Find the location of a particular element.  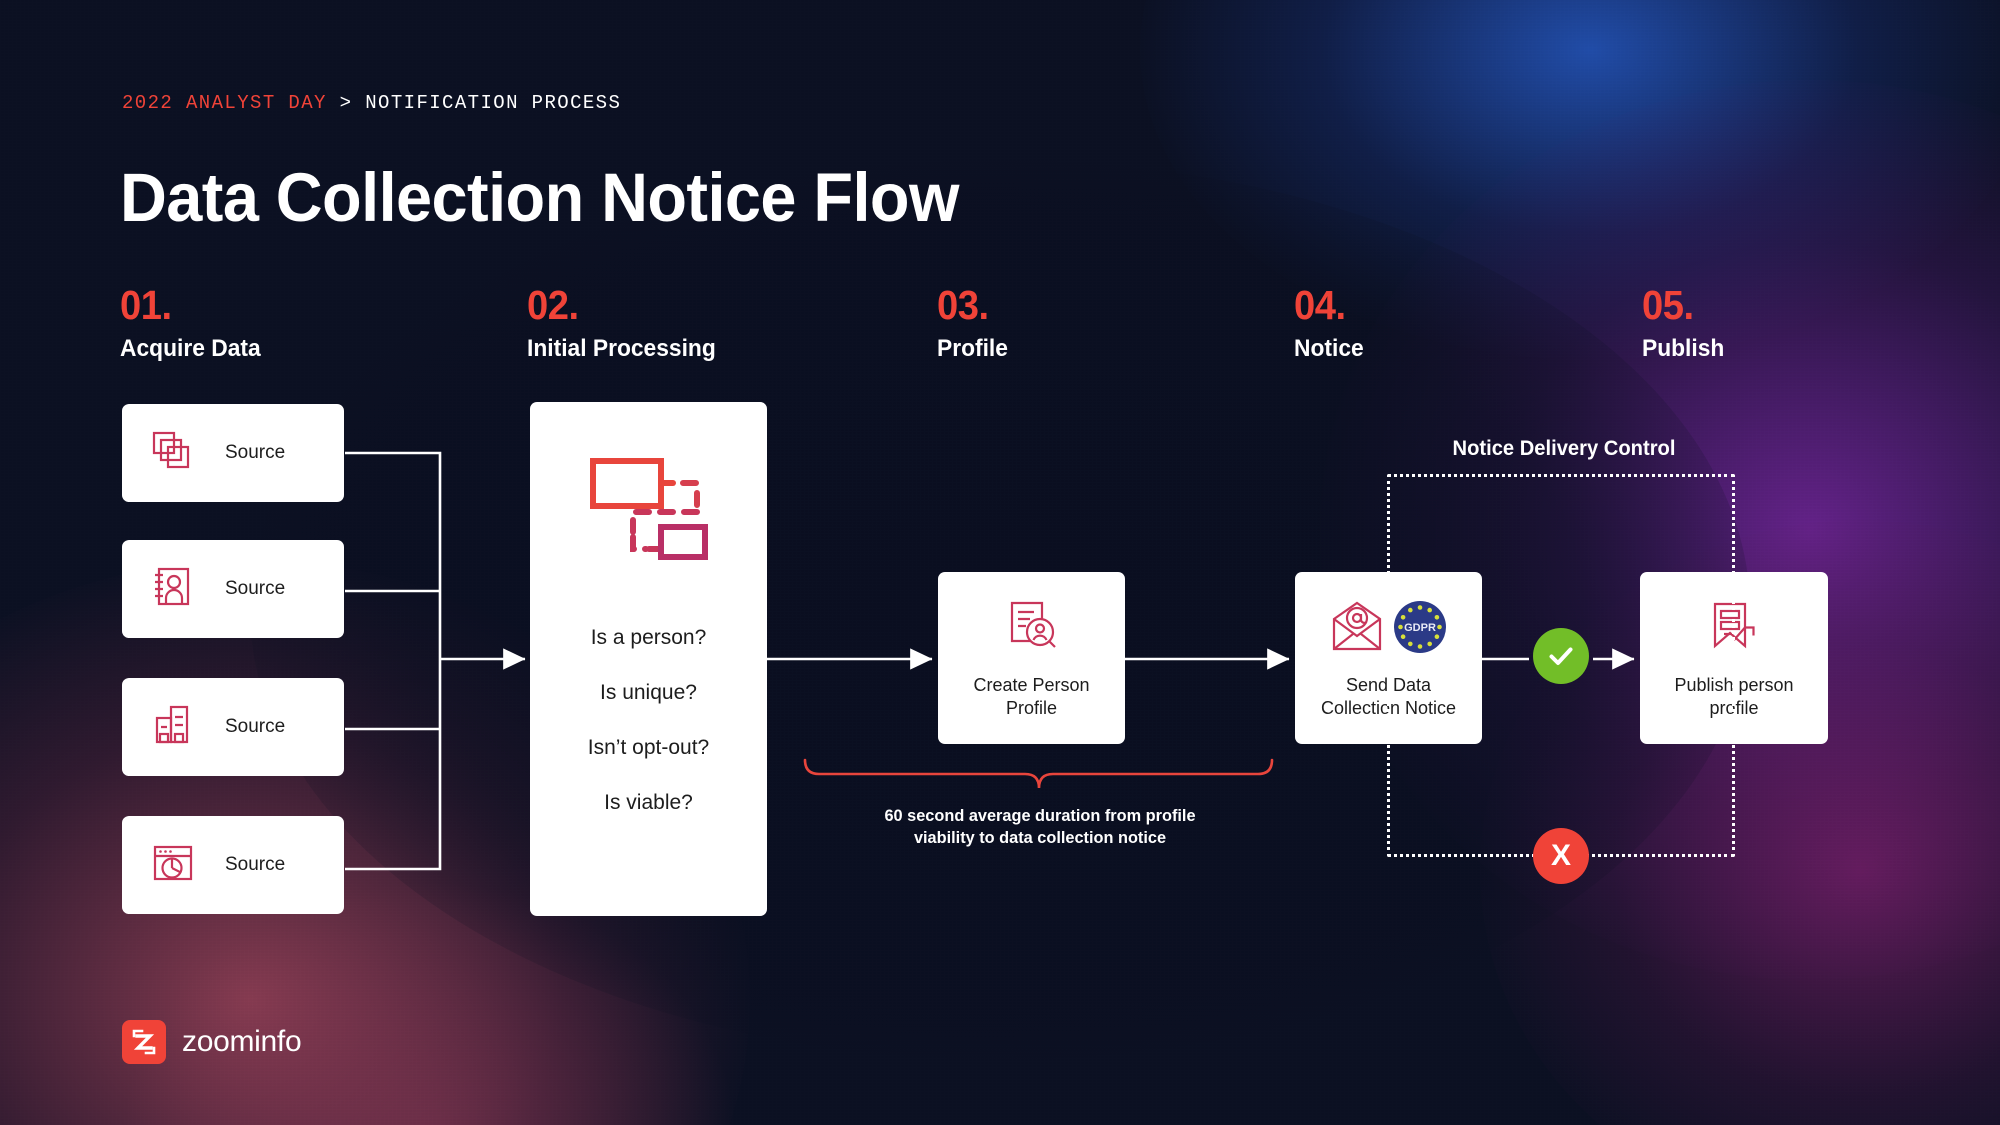

zoominfo-z-icon is located at coordinates (144, 1042).